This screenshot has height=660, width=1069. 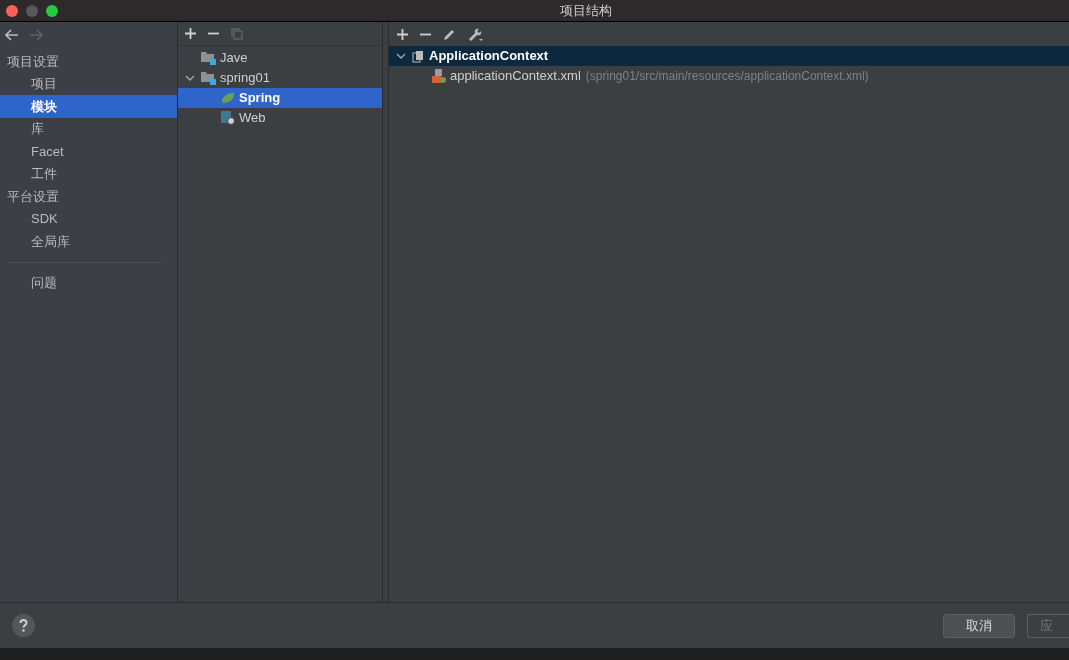 What do you see at coordinates (228, 98) in the screenshot?
I see `leaf-icon` at bounding box center [228, 98].